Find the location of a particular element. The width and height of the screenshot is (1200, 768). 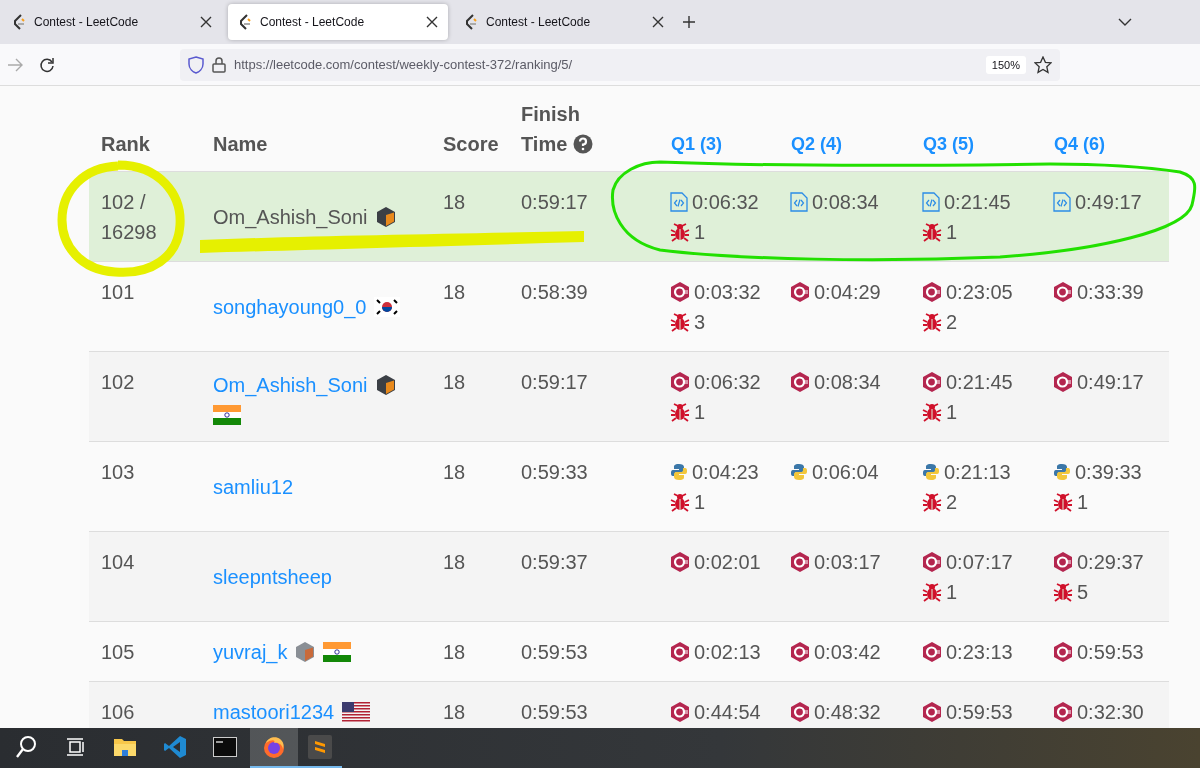

firefox-icon is located at coordinates (274, 747).